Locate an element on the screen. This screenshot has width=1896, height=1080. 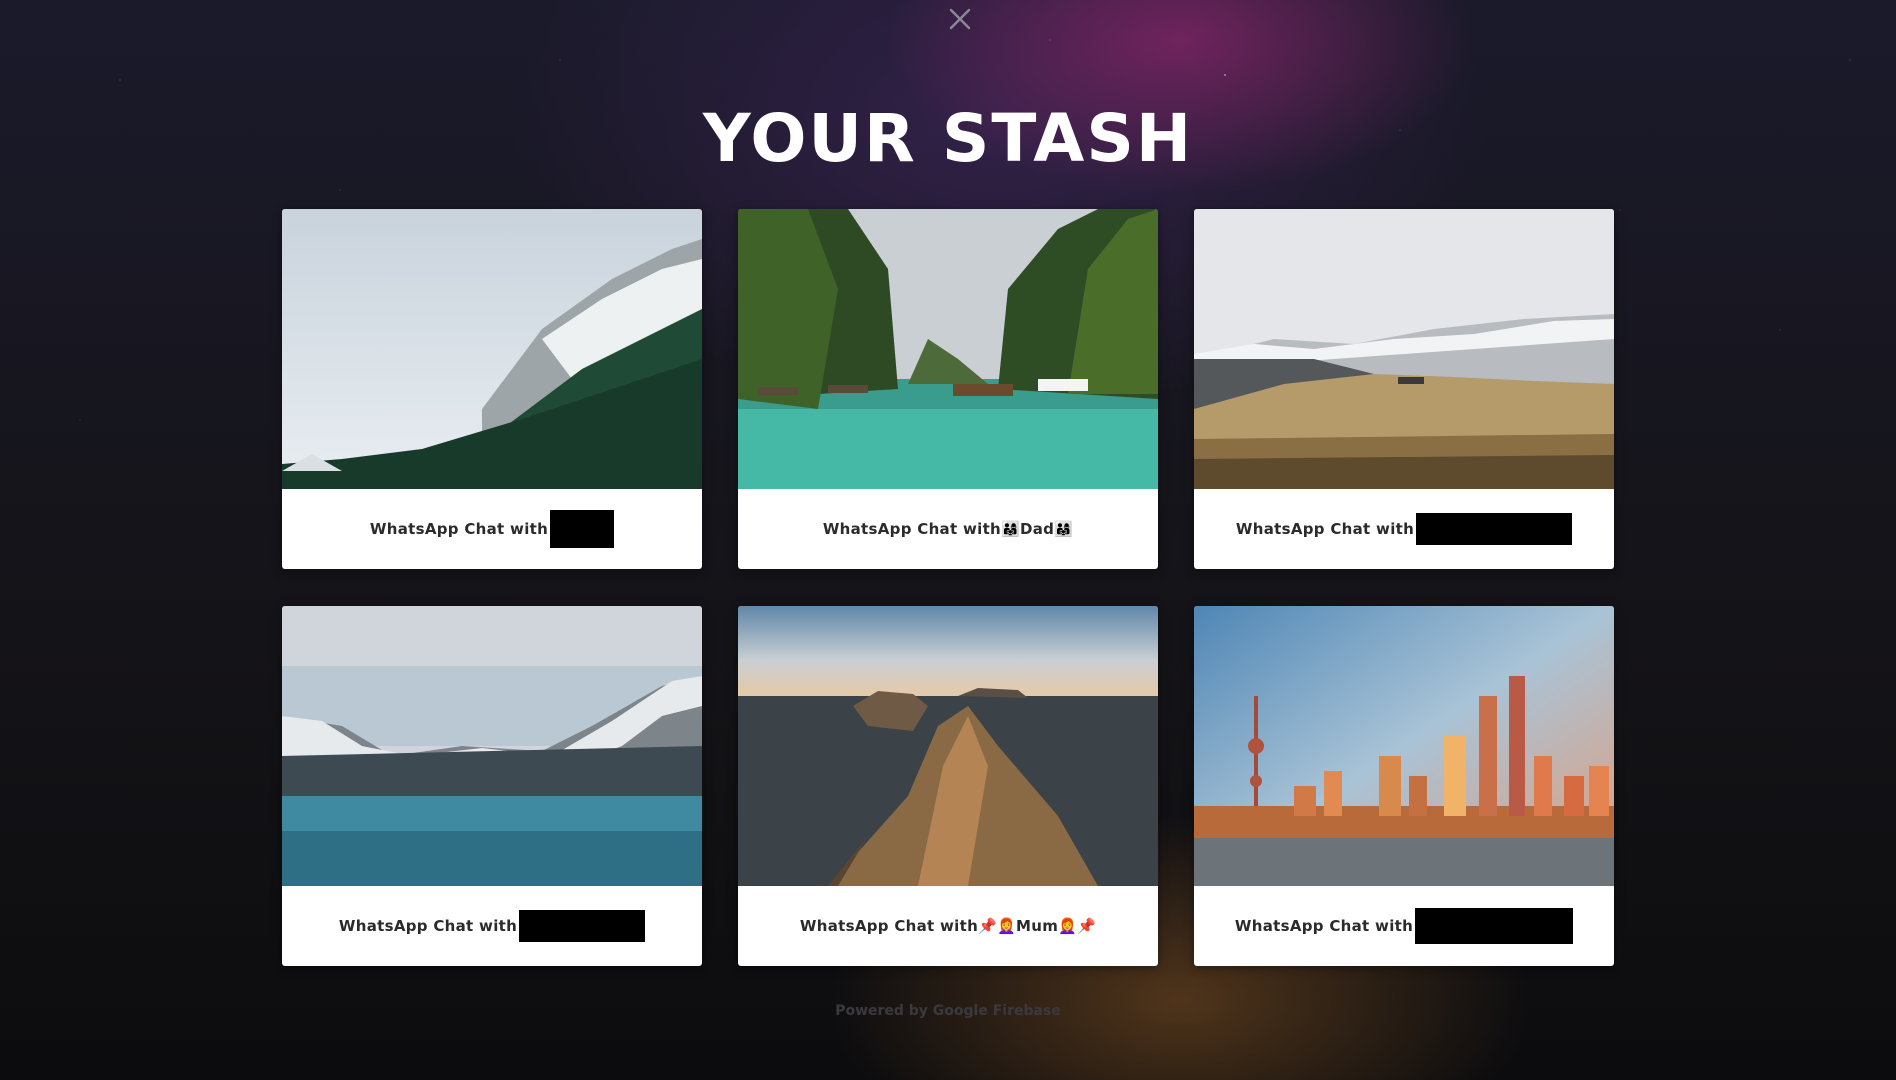
card-caption: WhatsApp Chat with 📌👩‍🦰Mum👩‍🦰📌 is located at coordinates (948, 926).